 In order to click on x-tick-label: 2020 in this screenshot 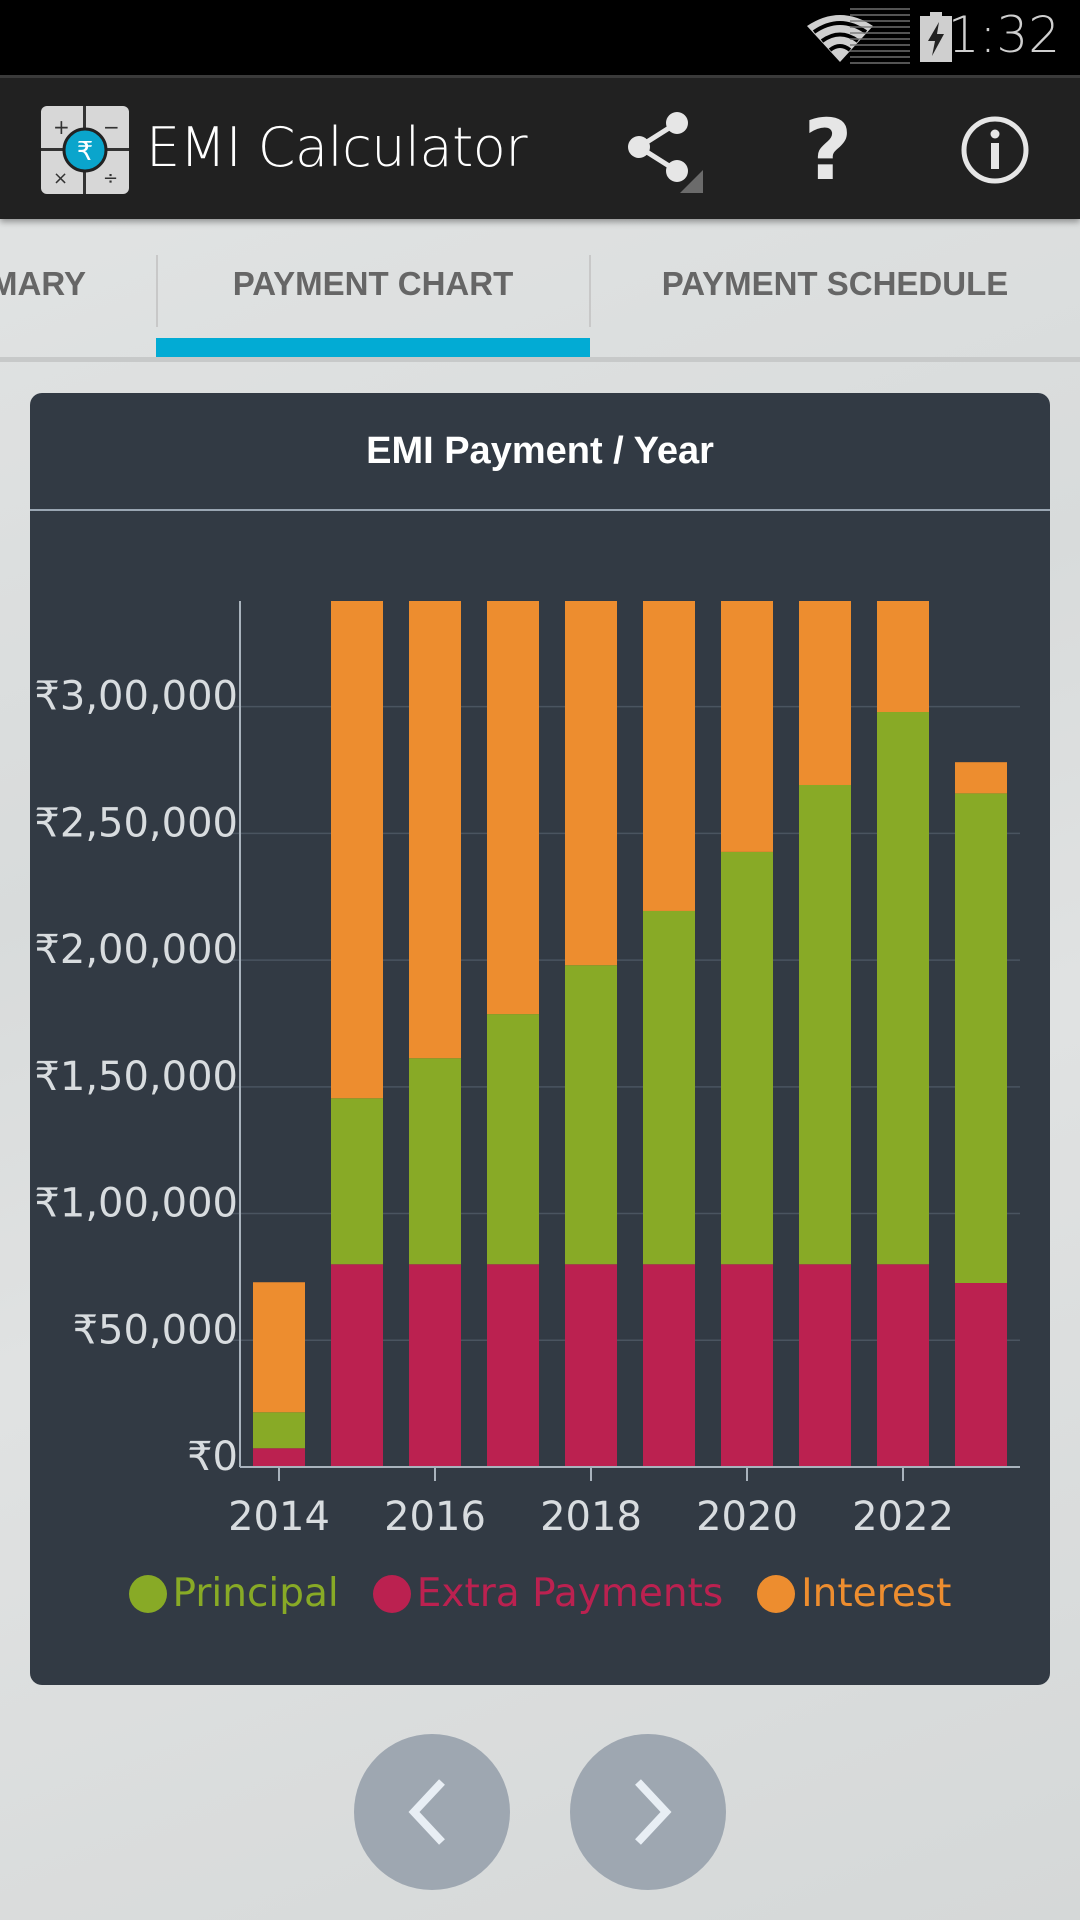, I will do `click(747, 1517)`.